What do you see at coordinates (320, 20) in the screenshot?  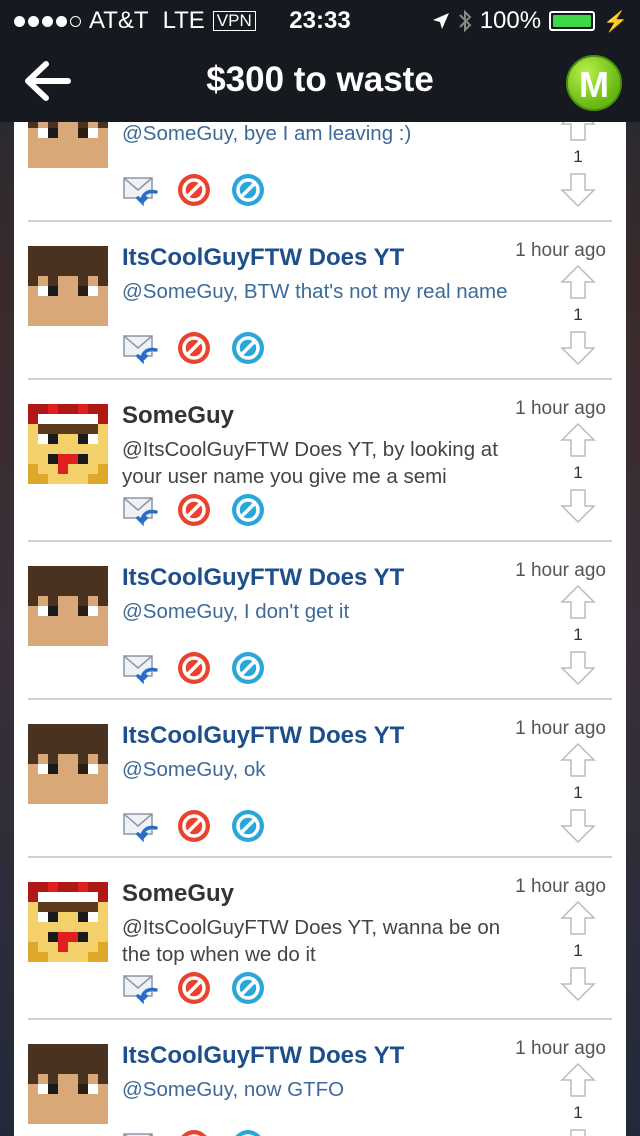 I see `status-bar: AT&T LTE VPN 23:33 100% ⚡` at bounding box center [320, 20].